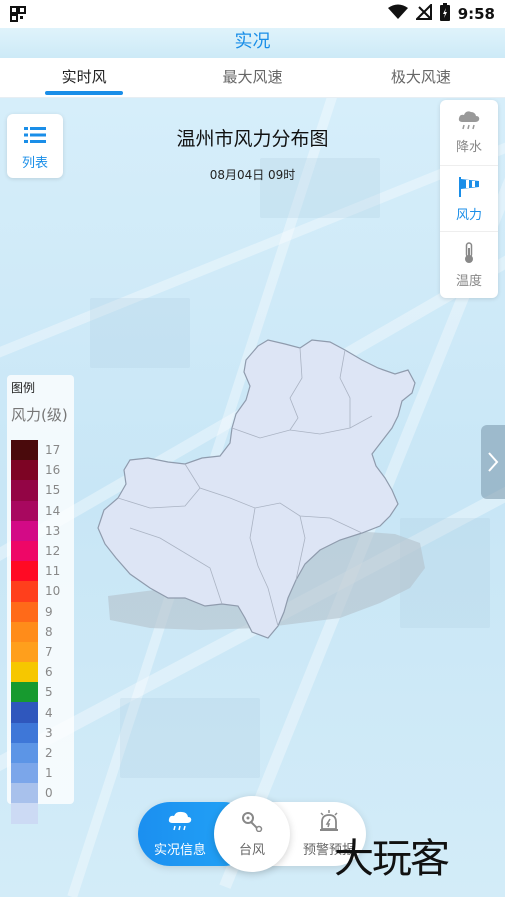 The image size is (505, 897). I want to click on cloud-rain-icon, so click(180, 823).